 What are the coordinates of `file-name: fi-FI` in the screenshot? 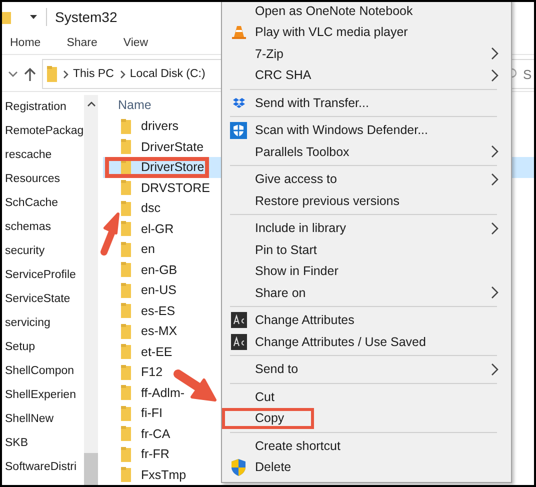 It's located at (152, 413).